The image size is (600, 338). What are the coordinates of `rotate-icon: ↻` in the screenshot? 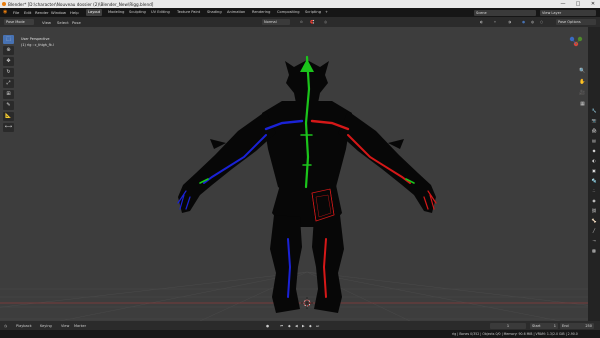 It's located at (8, 72).